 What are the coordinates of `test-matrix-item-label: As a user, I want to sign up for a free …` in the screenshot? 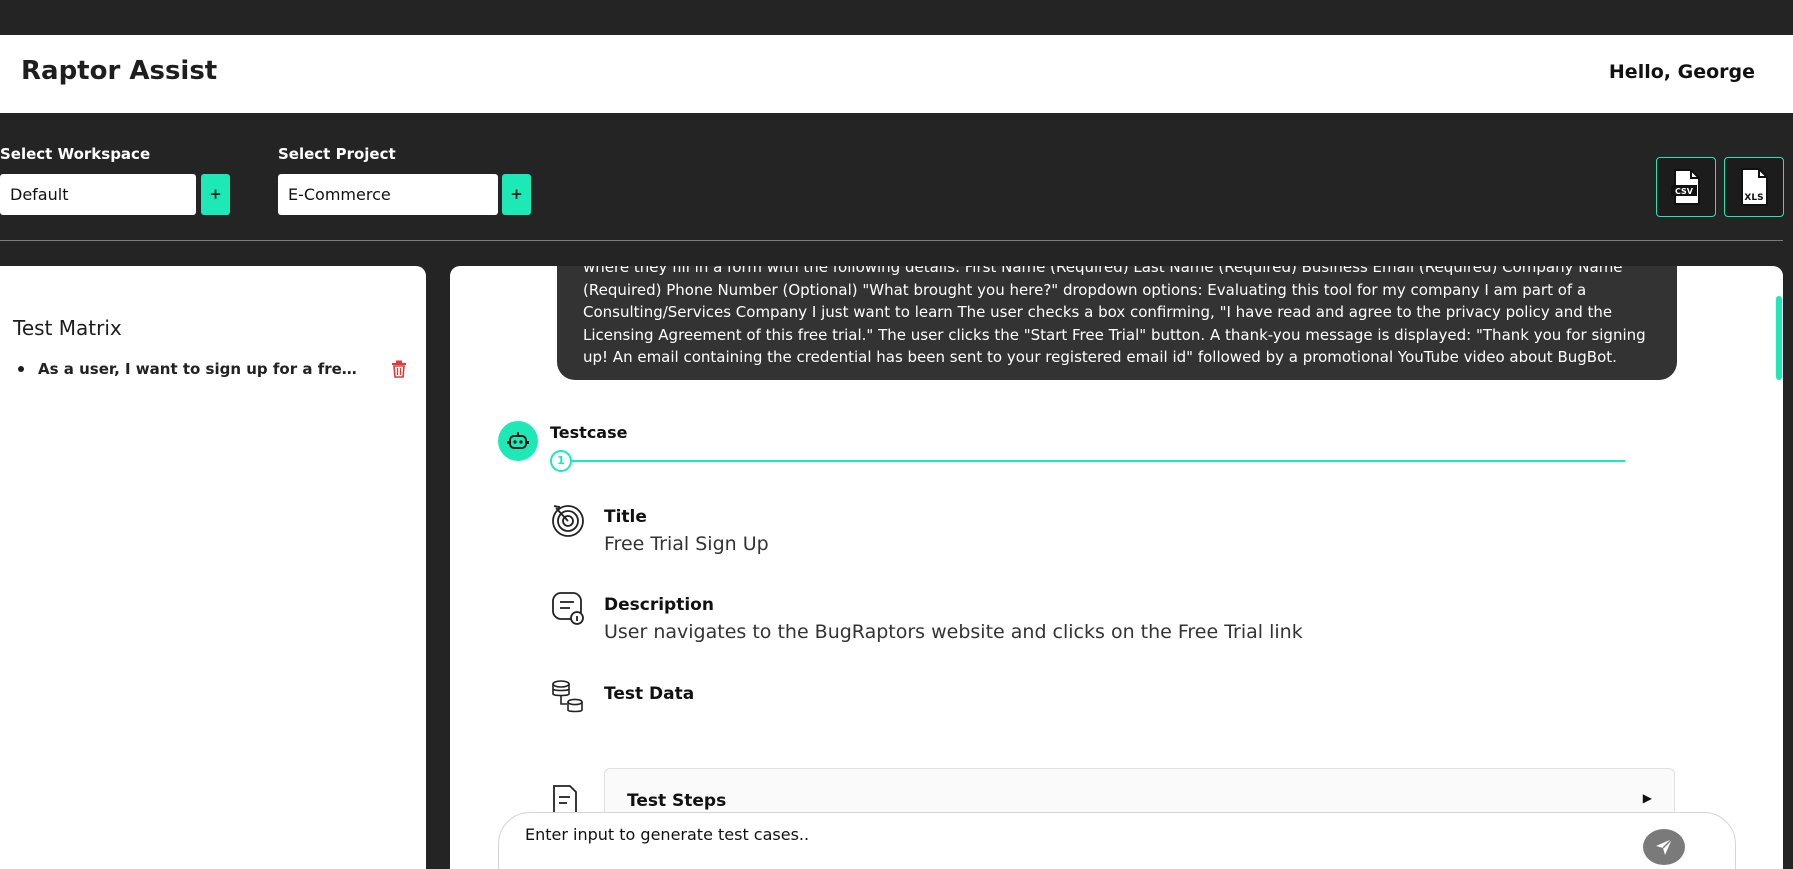 It's located at (198, 369).